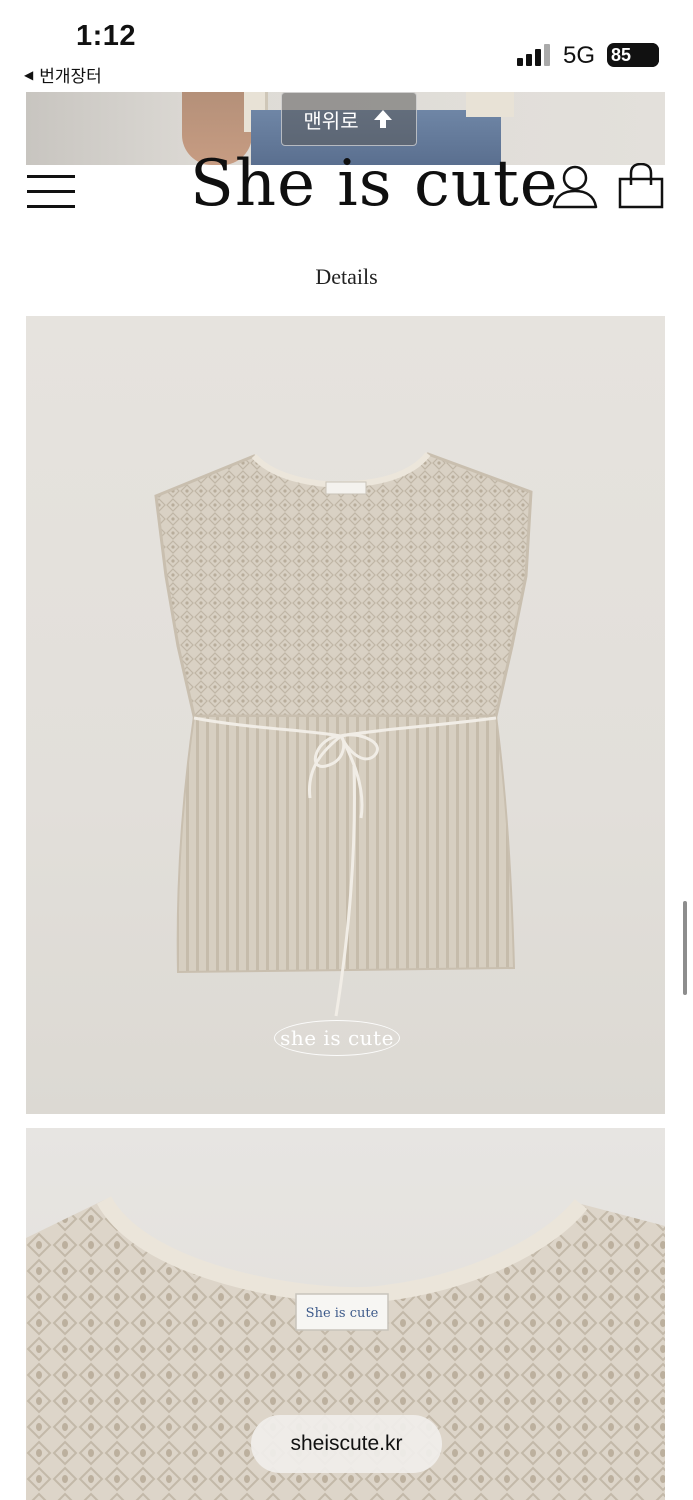 The image size is (693, 1500). I want to click on cellular-signal-icon, so click(535, 55).